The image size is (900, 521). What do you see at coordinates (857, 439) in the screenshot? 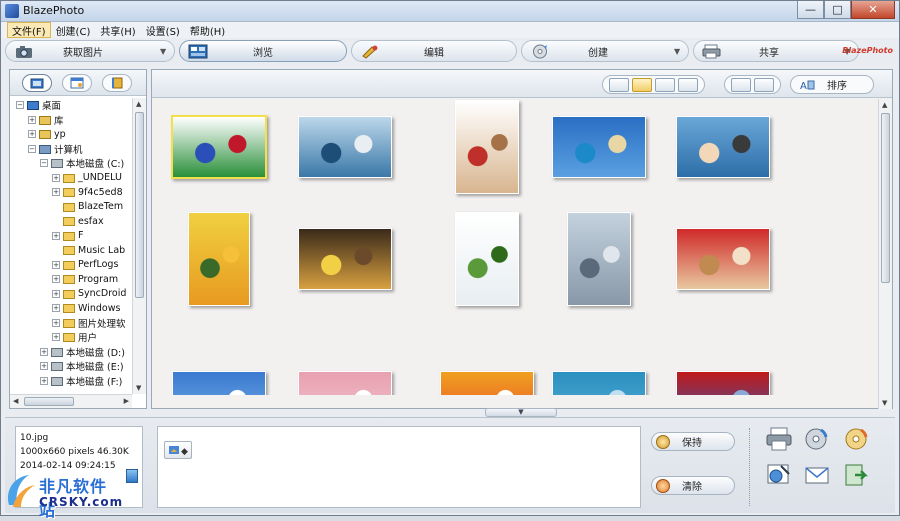
I see `burn-dvd-icon` at bounding box center [857, 439].